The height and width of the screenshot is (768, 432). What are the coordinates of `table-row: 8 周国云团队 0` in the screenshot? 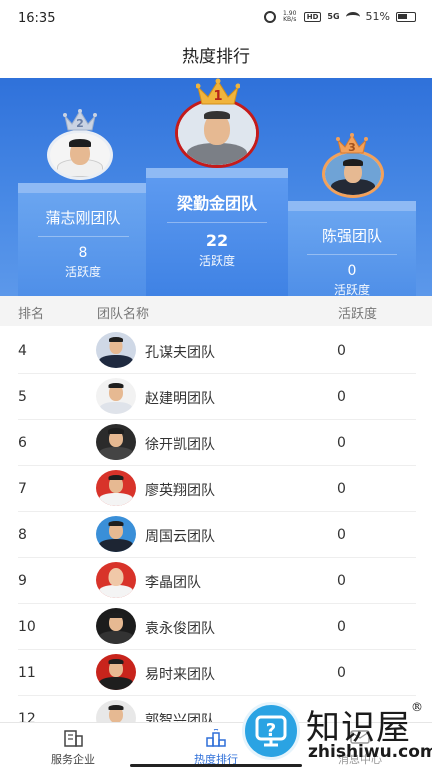 It's located at (216, 535).